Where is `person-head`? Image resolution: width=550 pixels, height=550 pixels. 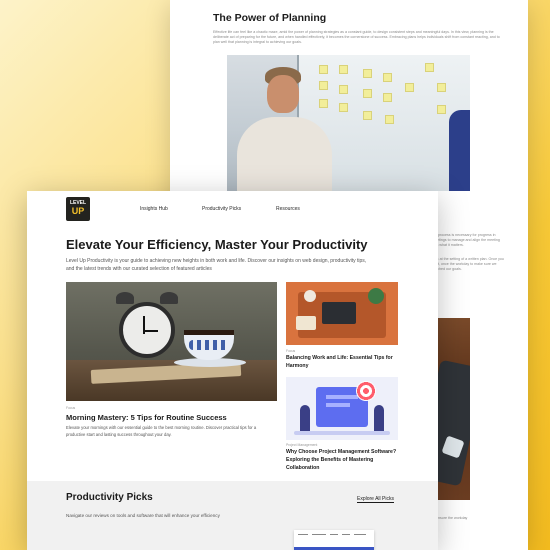
person-head is located at coordinates (283, 94).